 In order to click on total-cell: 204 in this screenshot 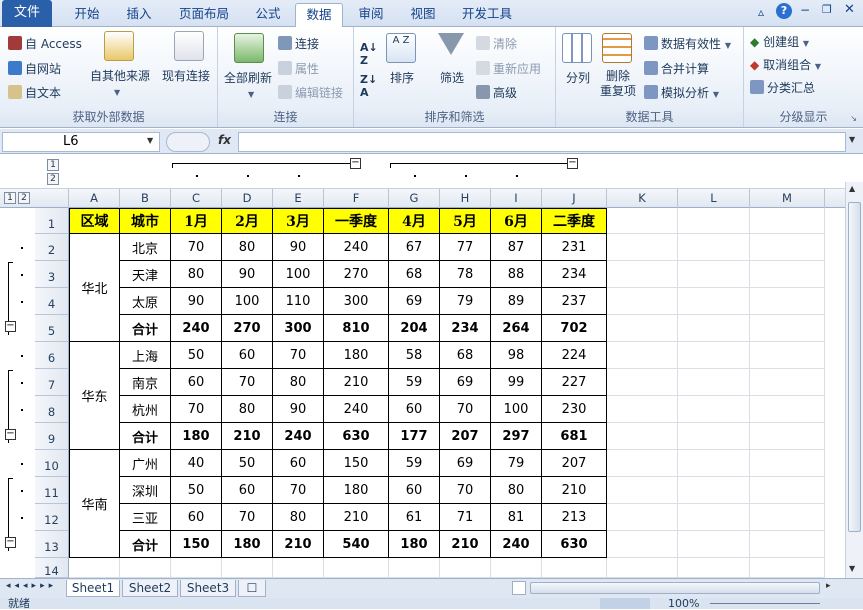, I will do `click(414, 328)`.